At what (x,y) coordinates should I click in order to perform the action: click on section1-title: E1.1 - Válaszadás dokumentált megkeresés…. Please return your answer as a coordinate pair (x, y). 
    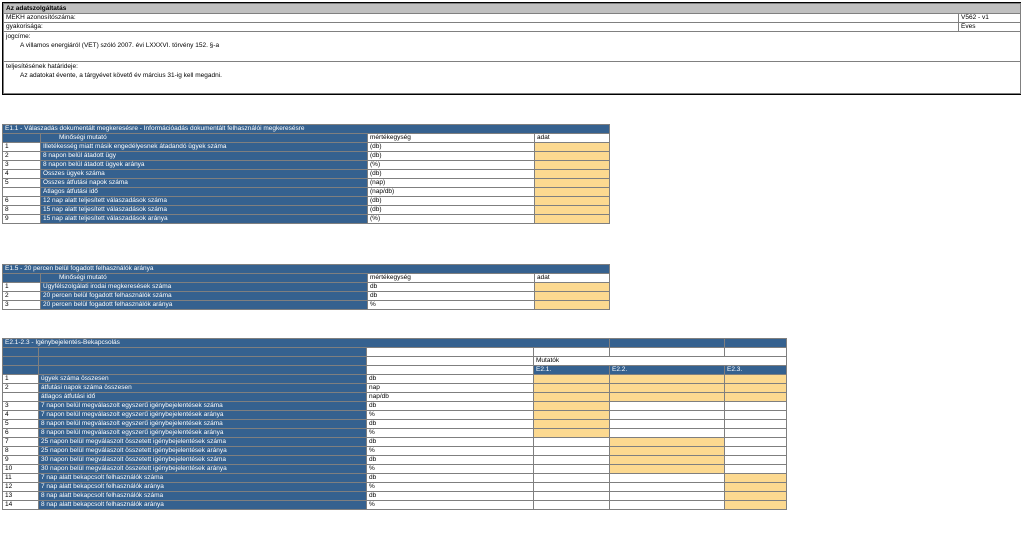
    Looking at the image, I should click on (306, 129).